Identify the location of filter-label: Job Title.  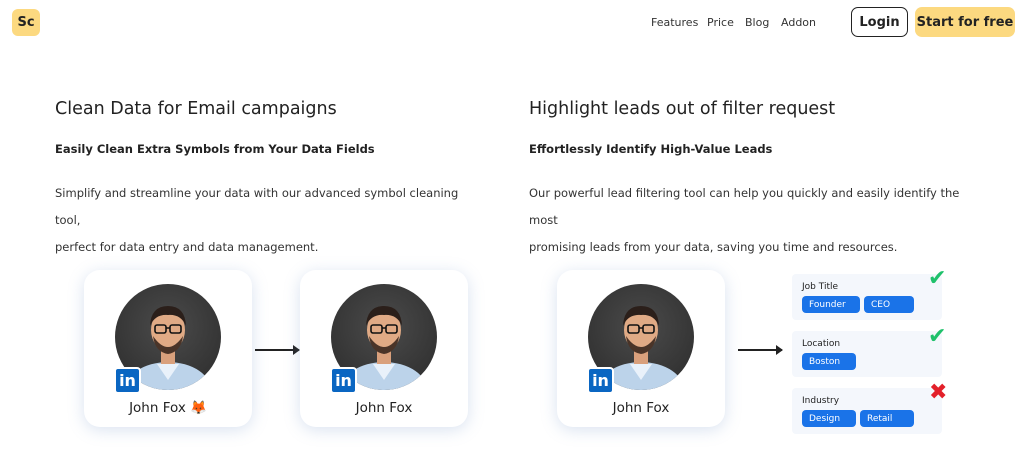
(820, 287).